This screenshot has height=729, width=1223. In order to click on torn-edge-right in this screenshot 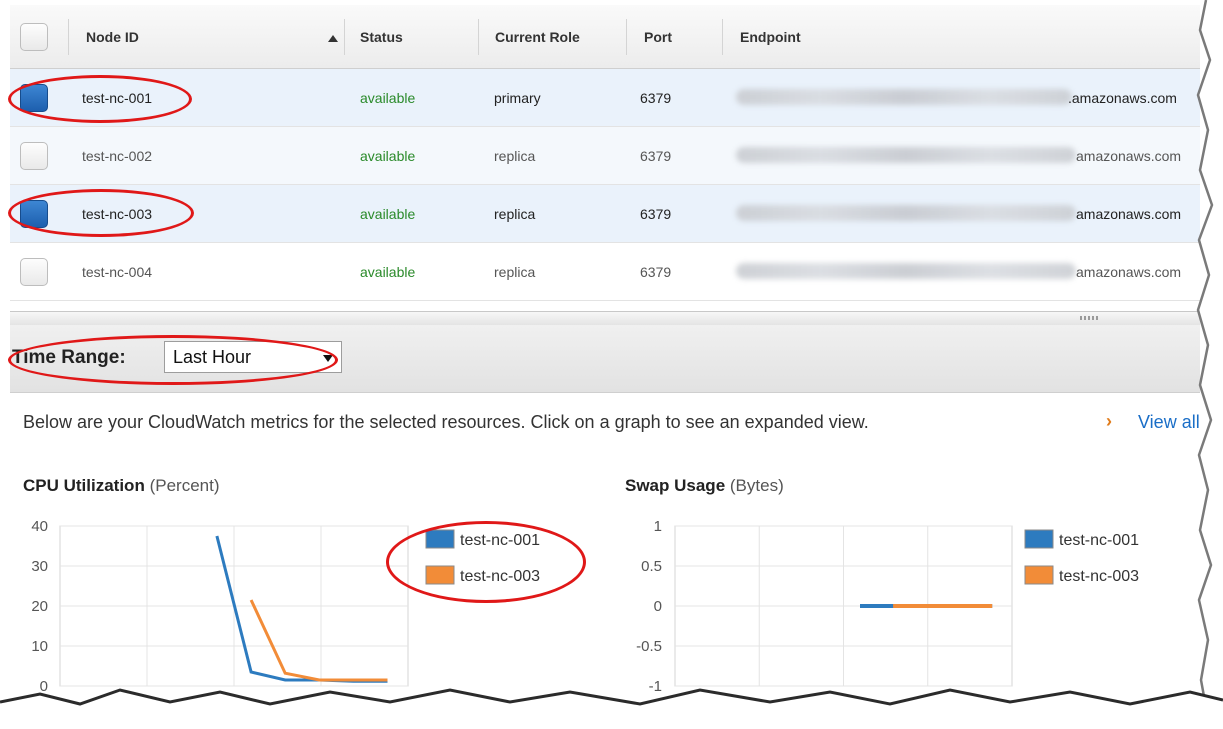, I will do `click(1209, 364)`.